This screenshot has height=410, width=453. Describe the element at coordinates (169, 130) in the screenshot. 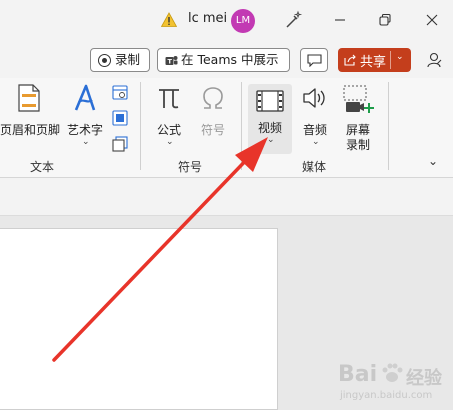

I see `equation-label: 公式` at that location.